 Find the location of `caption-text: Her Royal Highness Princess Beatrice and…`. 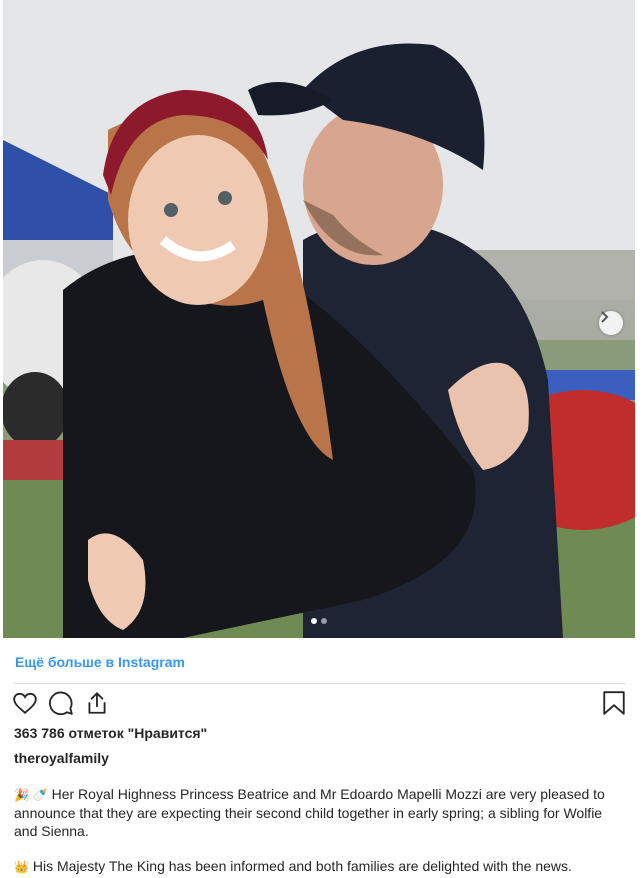

caption-text: Her Royal Highness Princess Beatrice and… is located at coordinates (309, 812).